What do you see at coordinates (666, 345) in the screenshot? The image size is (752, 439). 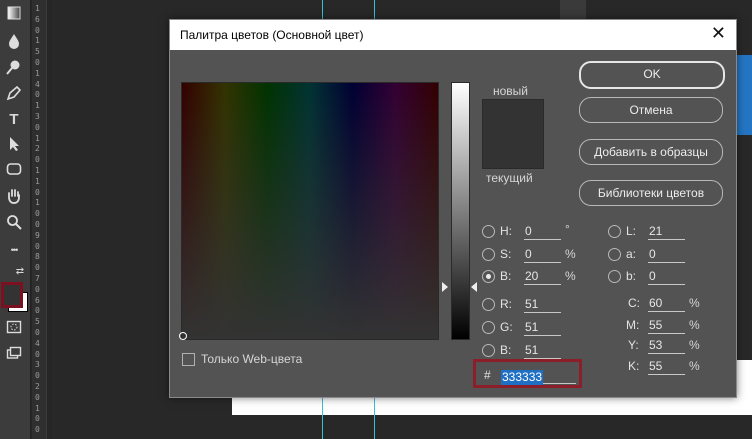 I see `yellow-field: 53` at bounding box center [666, 345].